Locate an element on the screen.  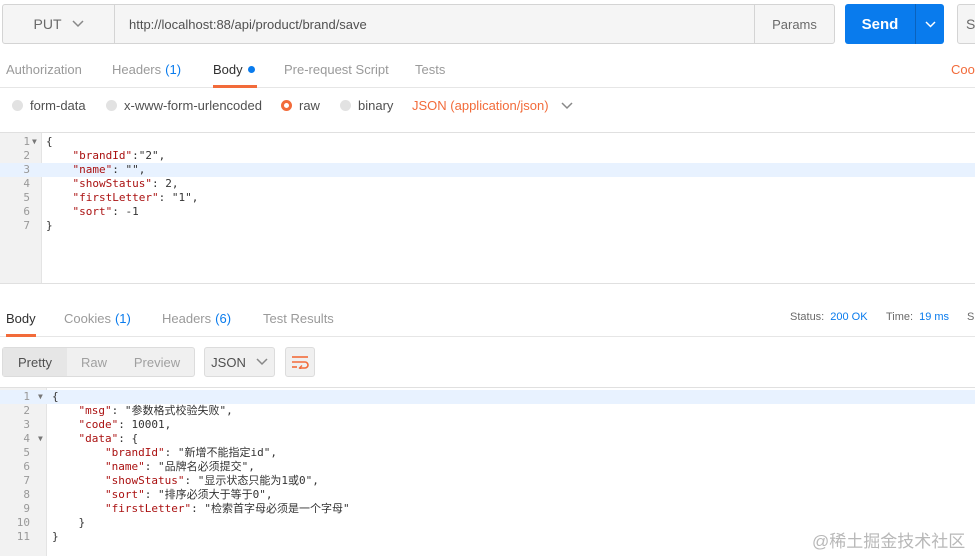
view-preview-button: Preview is located at coordinates (157, 362).